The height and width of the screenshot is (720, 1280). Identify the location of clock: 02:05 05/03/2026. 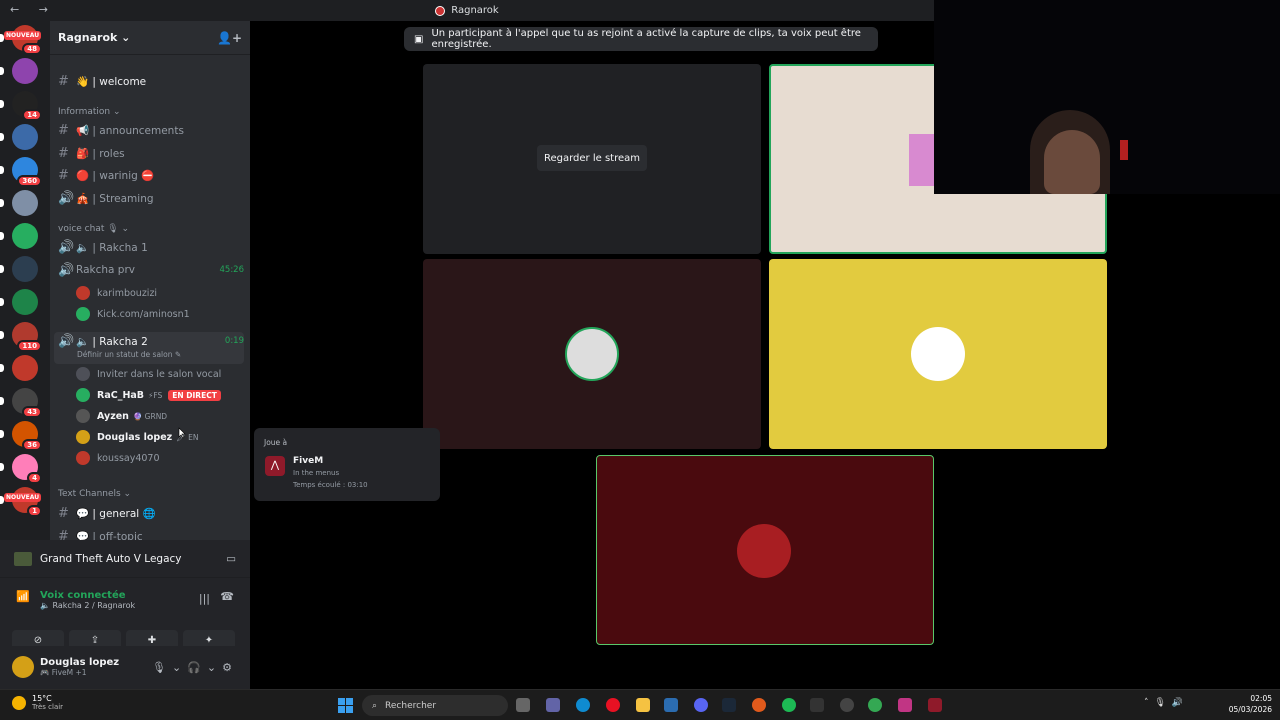
(1250, 704).